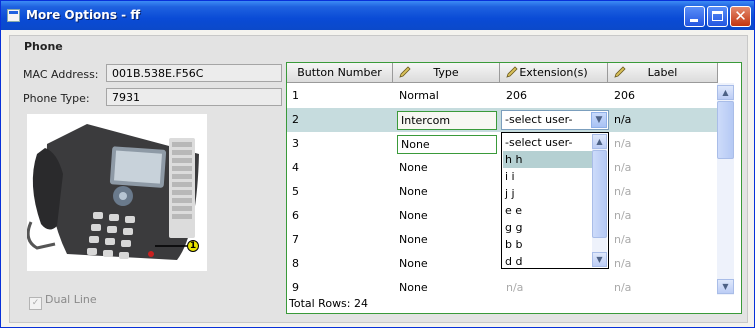 This screenshot has height=328, width=755. I want to click on total-rows: Total Rows: 24, so click(328, 303).